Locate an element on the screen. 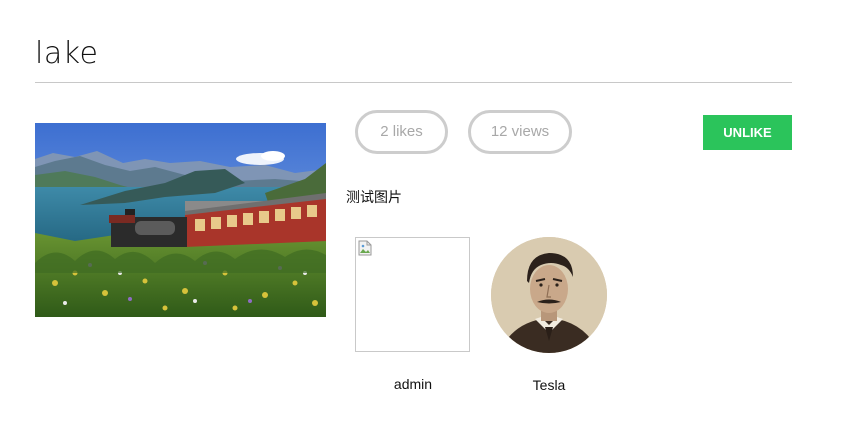 The height and width of the screenshot is (433, 855). liker-card-tesla: Tesla is located at coordinates (549, 315).